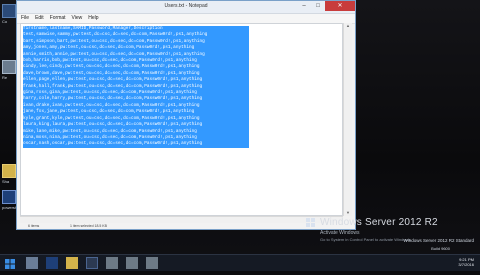 This screenshot has height=275, width=480. Describe the element at coordinates (93, 18) in the screenshot. I see `menu-help: Help` at that location.